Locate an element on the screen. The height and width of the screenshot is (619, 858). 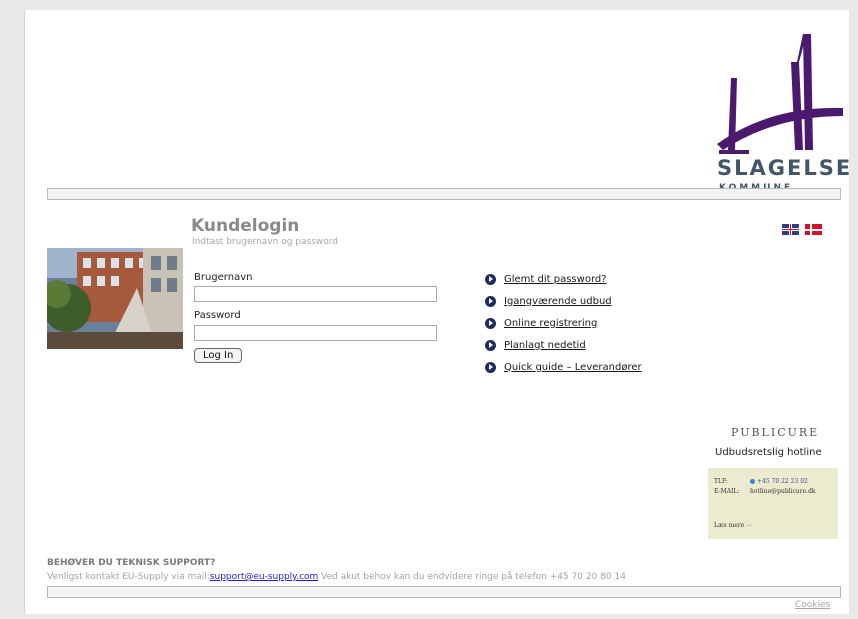
language-switcher is located at coordinates (802, 229).